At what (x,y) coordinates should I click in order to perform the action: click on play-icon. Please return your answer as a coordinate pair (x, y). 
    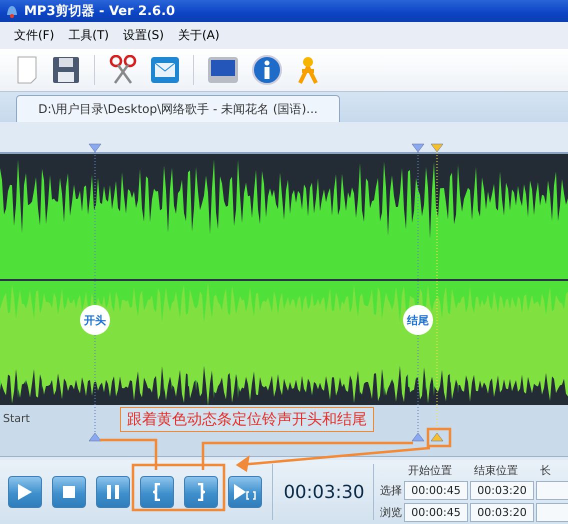
    Looking at the image, I should click on (25, 492).